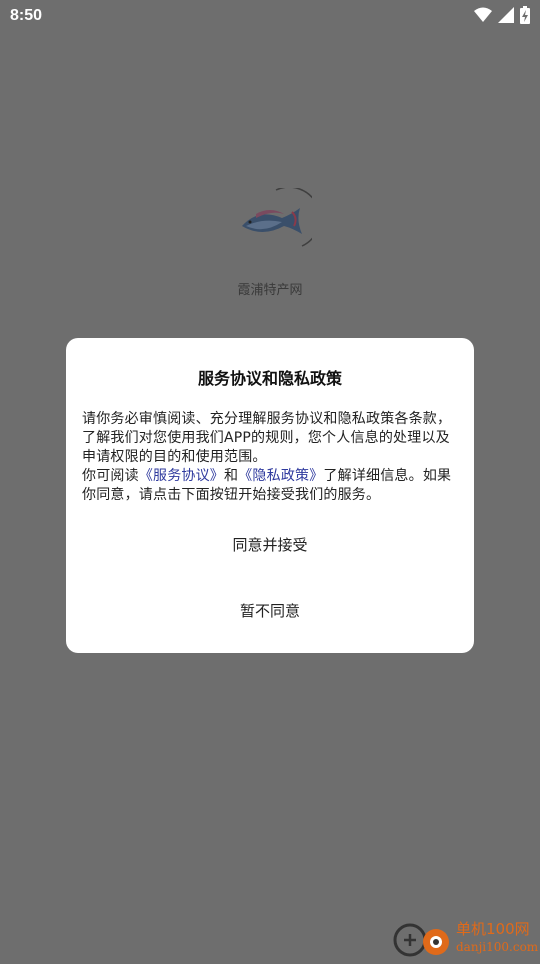 The width and height of the screenshot is (540, 964). I want to click on service-agreement-link: 《服务协议》, so click(181, 476).